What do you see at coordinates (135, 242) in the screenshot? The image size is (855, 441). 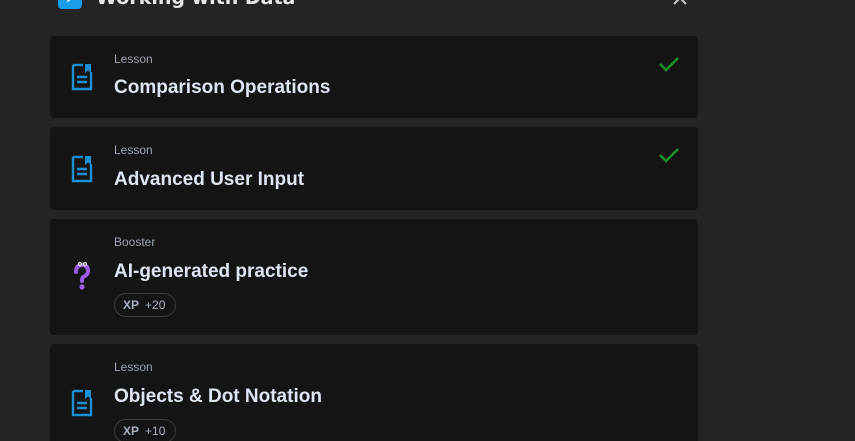 I see `item-type-label: Booster` at bounding box center [135, 242].